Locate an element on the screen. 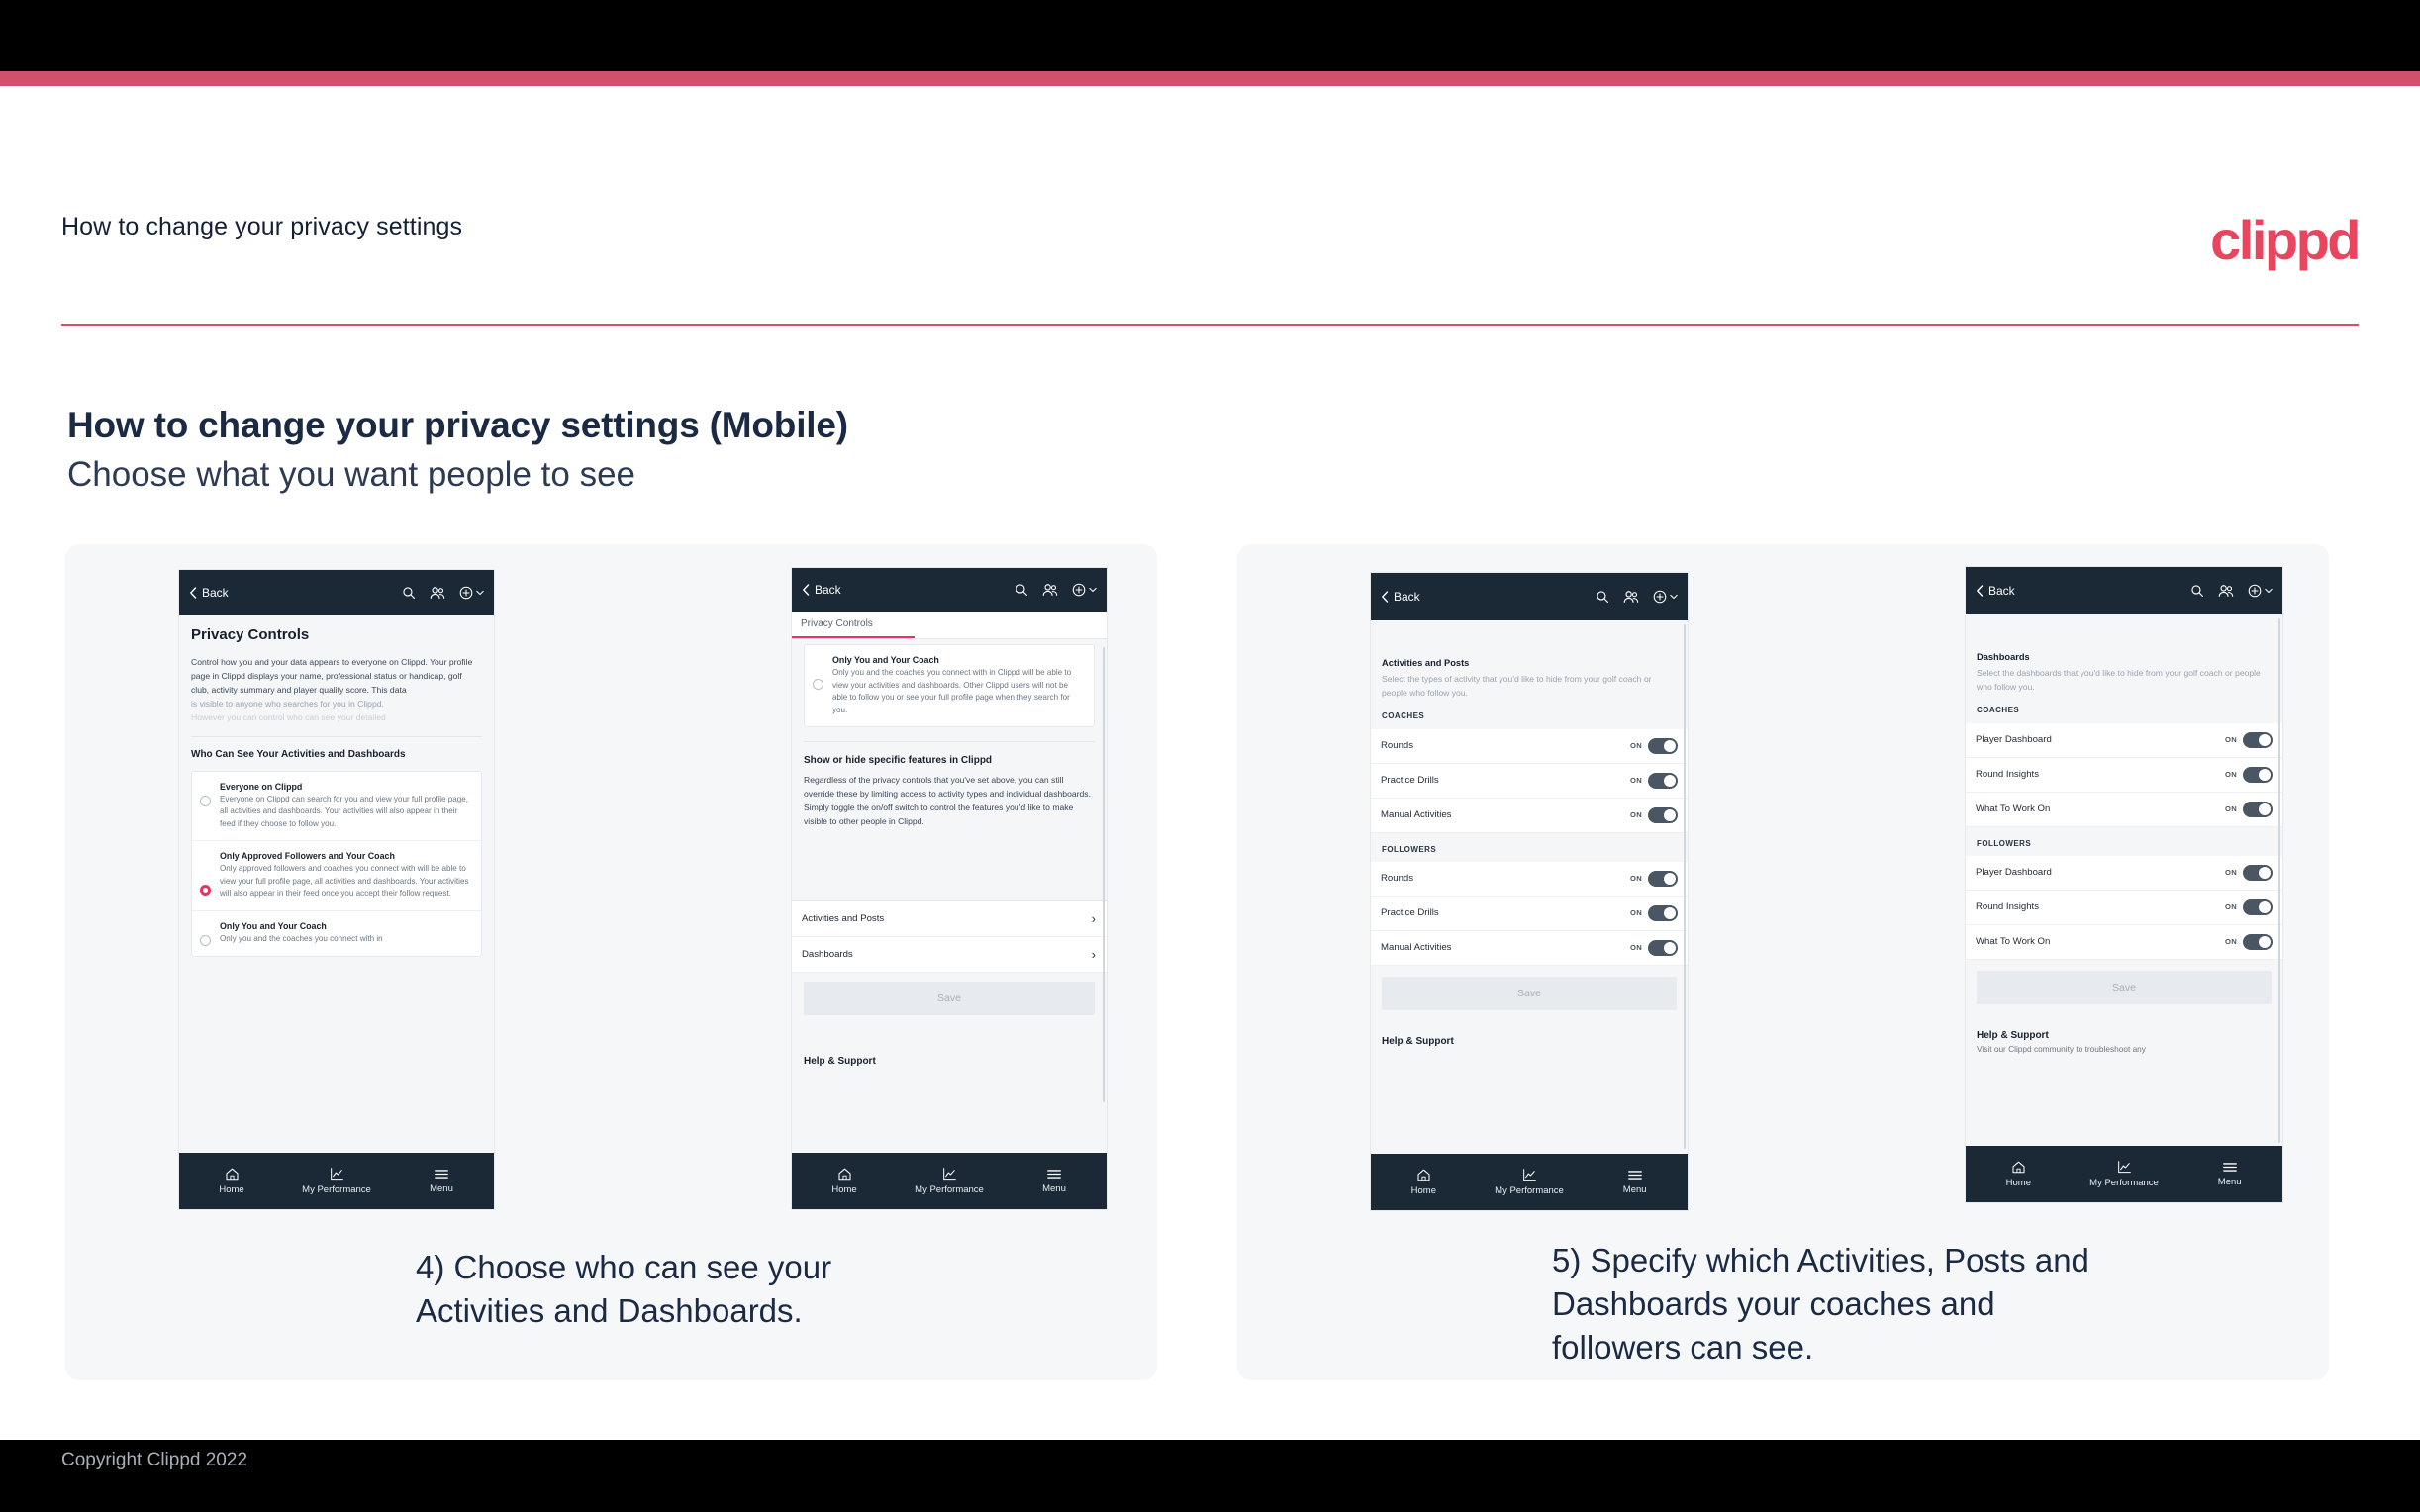  performance-chart-icon is located at coordinates (336, 1175).